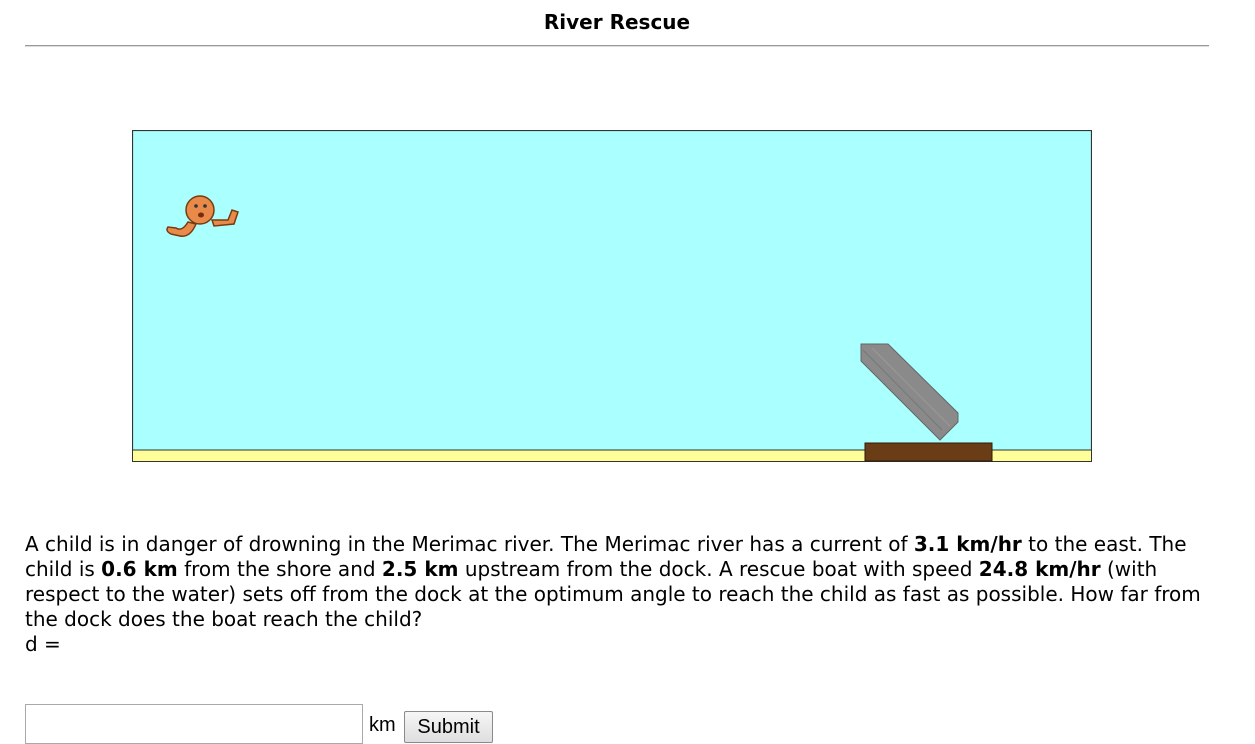  What do you see at coordinates (1039, 569) in the screenshot?
I see `boat-speed-value: 24.8 km/hr` at bounding box center [1039, 569].